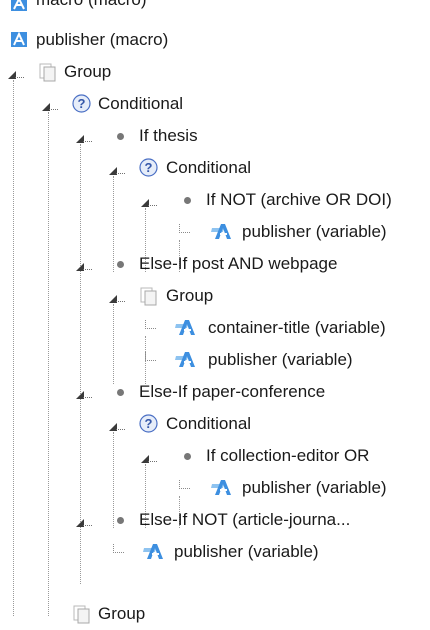 This screenshot has height=630, width=430. Describe the element at coordinates (288, 455) in the screenshot. I see `tree-row-label: If collection-editor OR` at that location.